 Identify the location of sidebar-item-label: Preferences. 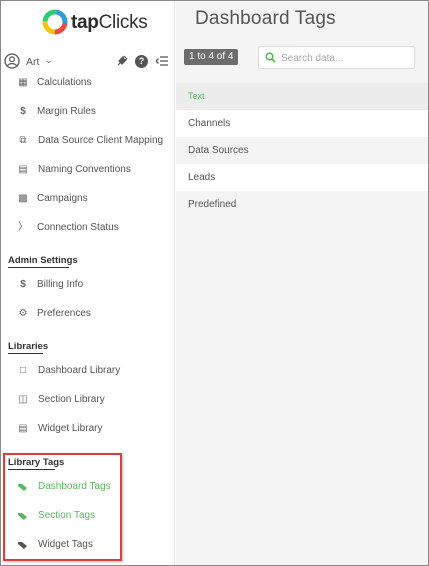
(64, 313).